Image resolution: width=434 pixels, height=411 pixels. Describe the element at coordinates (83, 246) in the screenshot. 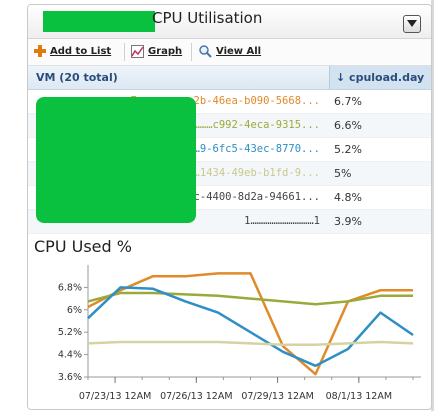

I see `chart-title: CPU Used %` at that location.